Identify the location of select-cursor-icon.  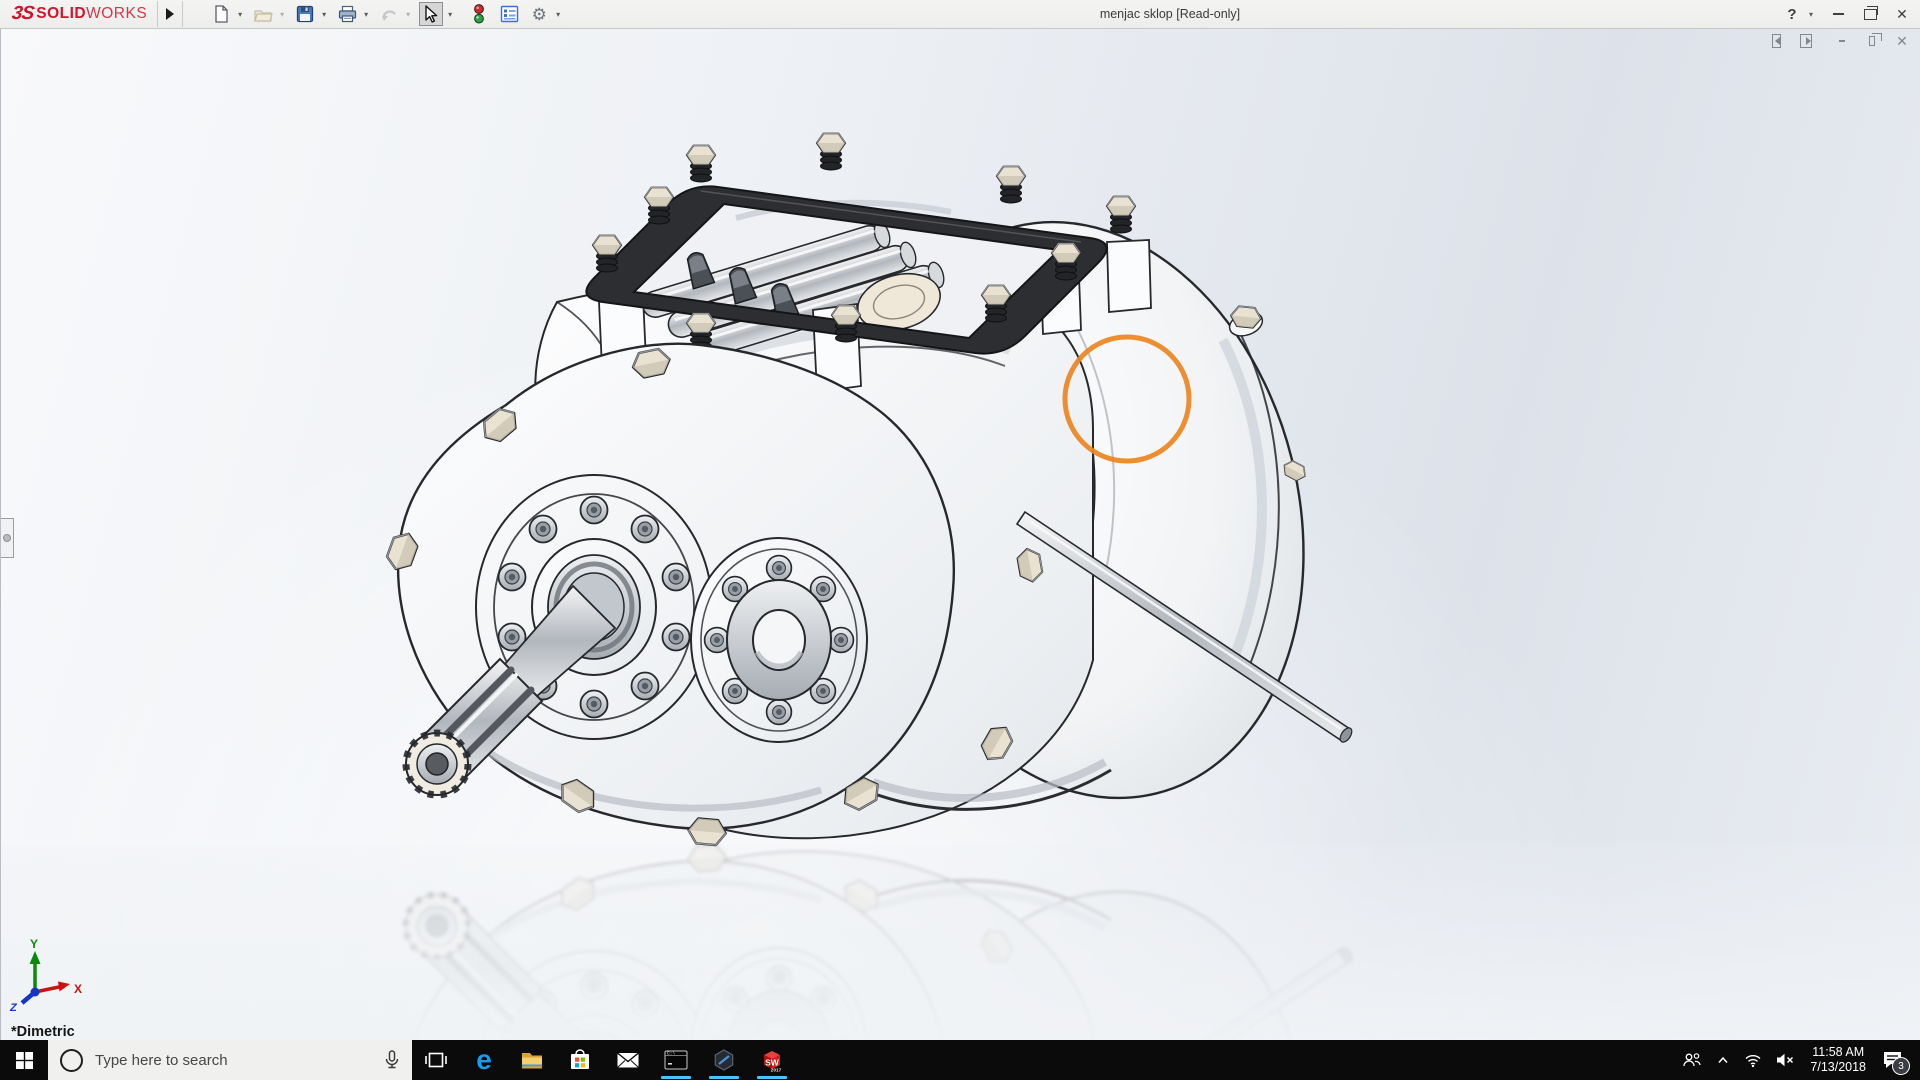
(431, 14).